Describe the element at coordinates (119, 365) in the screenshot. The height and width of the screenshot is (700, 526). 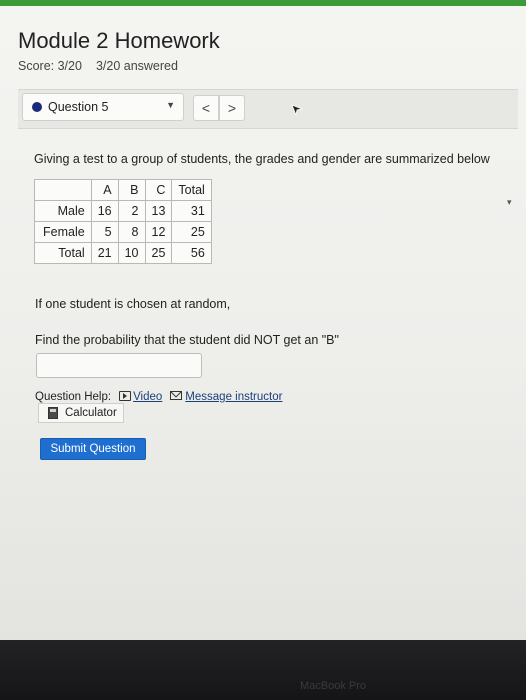
I see `answer-input` at that location.